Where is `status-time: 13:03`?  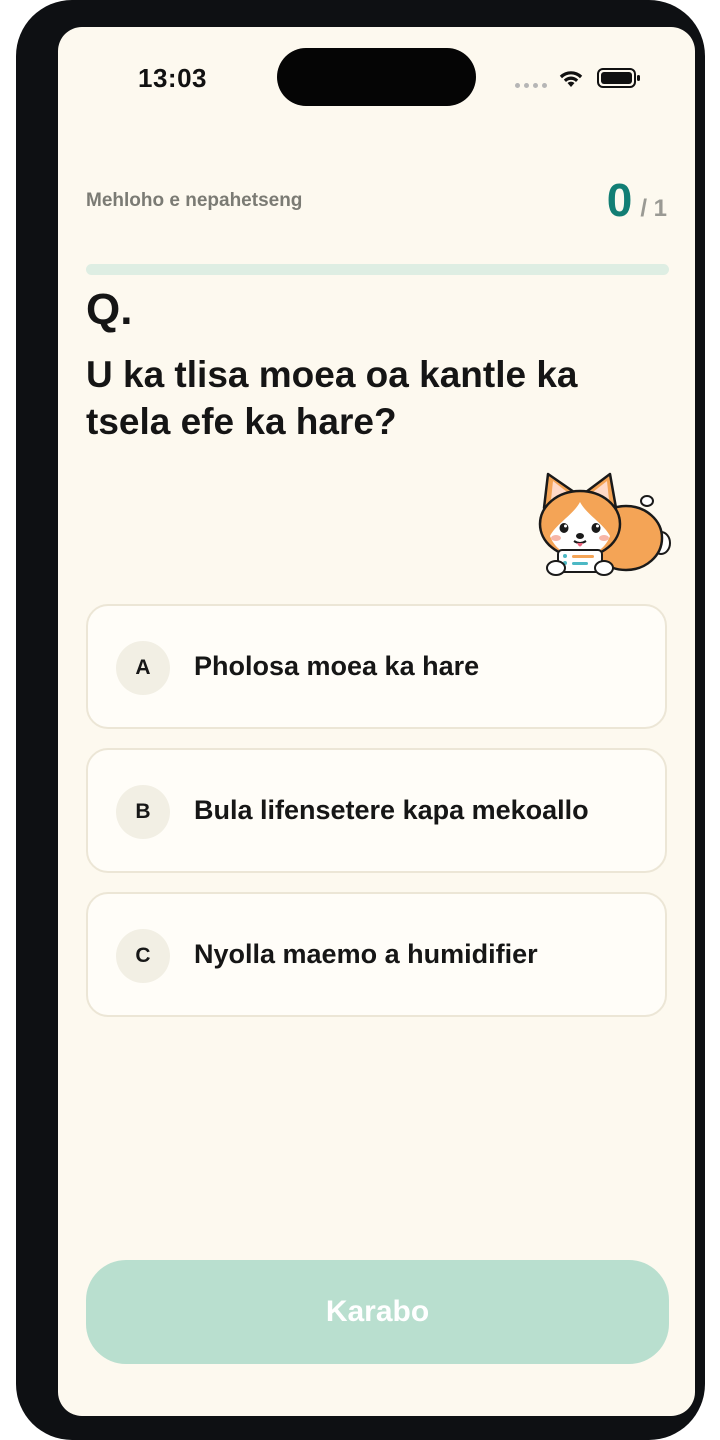 status-time: 13:03 is located at coordinates (172, 78).